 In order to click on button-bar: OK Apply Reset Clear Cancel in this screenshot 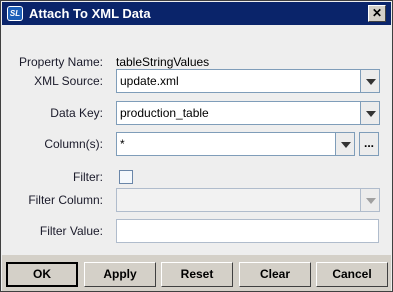, I will do `click(196, 273)`.